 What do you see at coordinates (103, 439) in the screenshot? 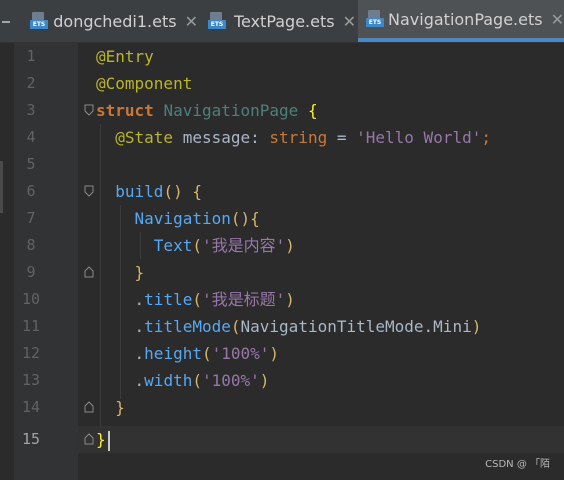
I see `code-line-15: }` at bounding box center [103, 439].